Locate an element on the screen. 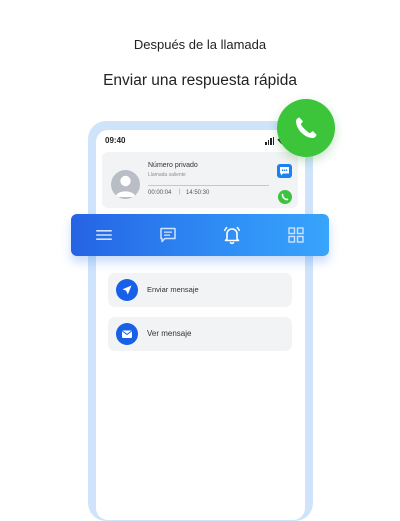  bell-icon is located at coordinates (232, 235).